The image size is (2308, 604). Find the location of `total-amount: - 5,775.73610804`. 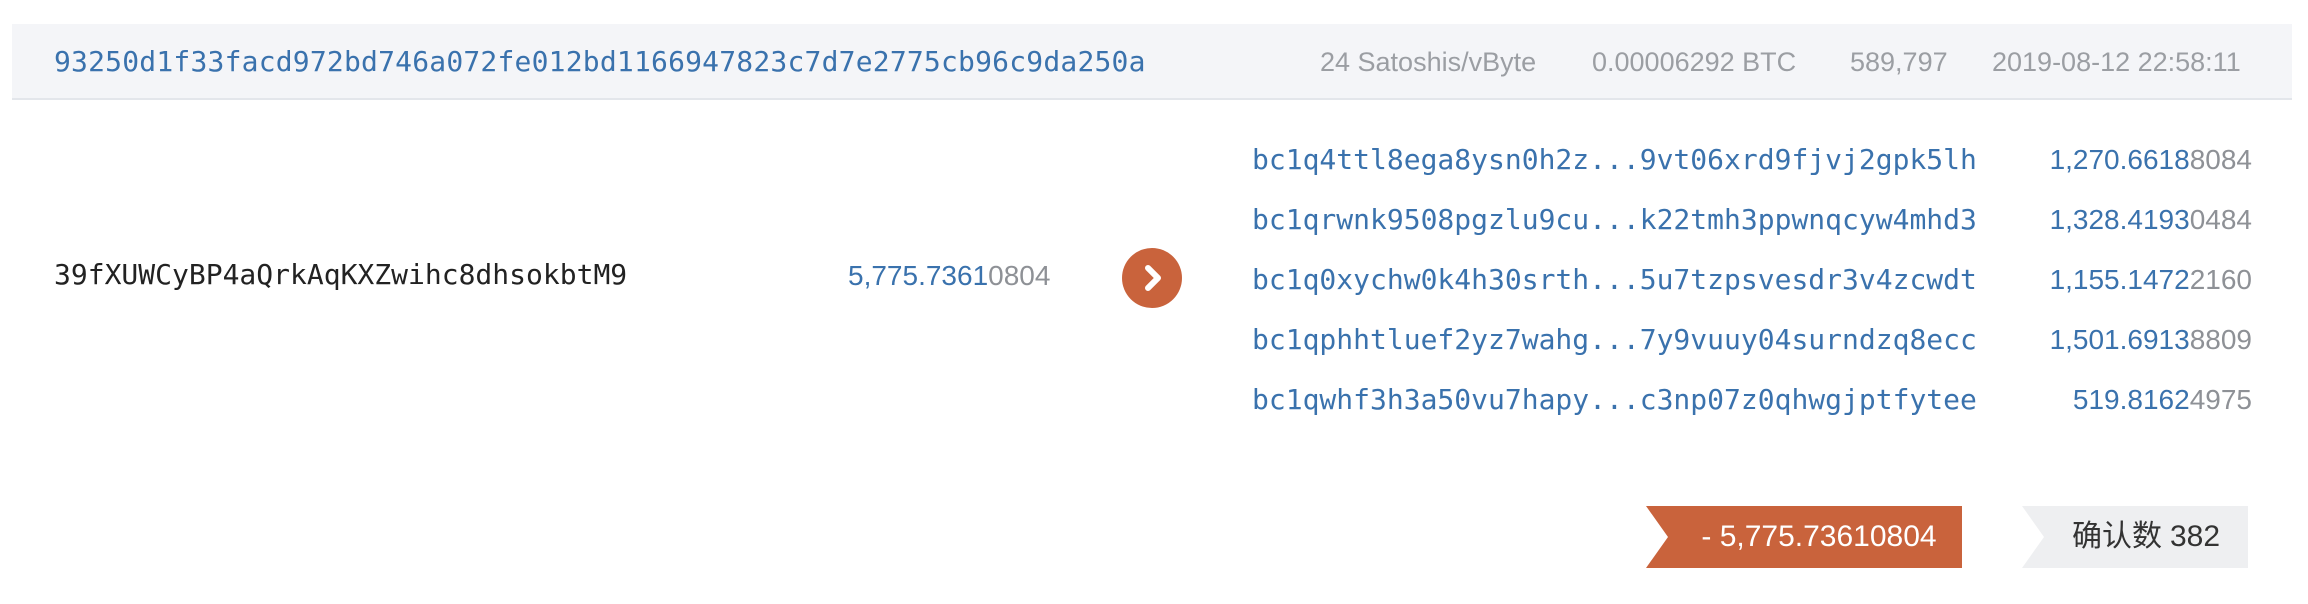

total-amount: - 5,775.73610804 is located at coordinates (1819, 536).